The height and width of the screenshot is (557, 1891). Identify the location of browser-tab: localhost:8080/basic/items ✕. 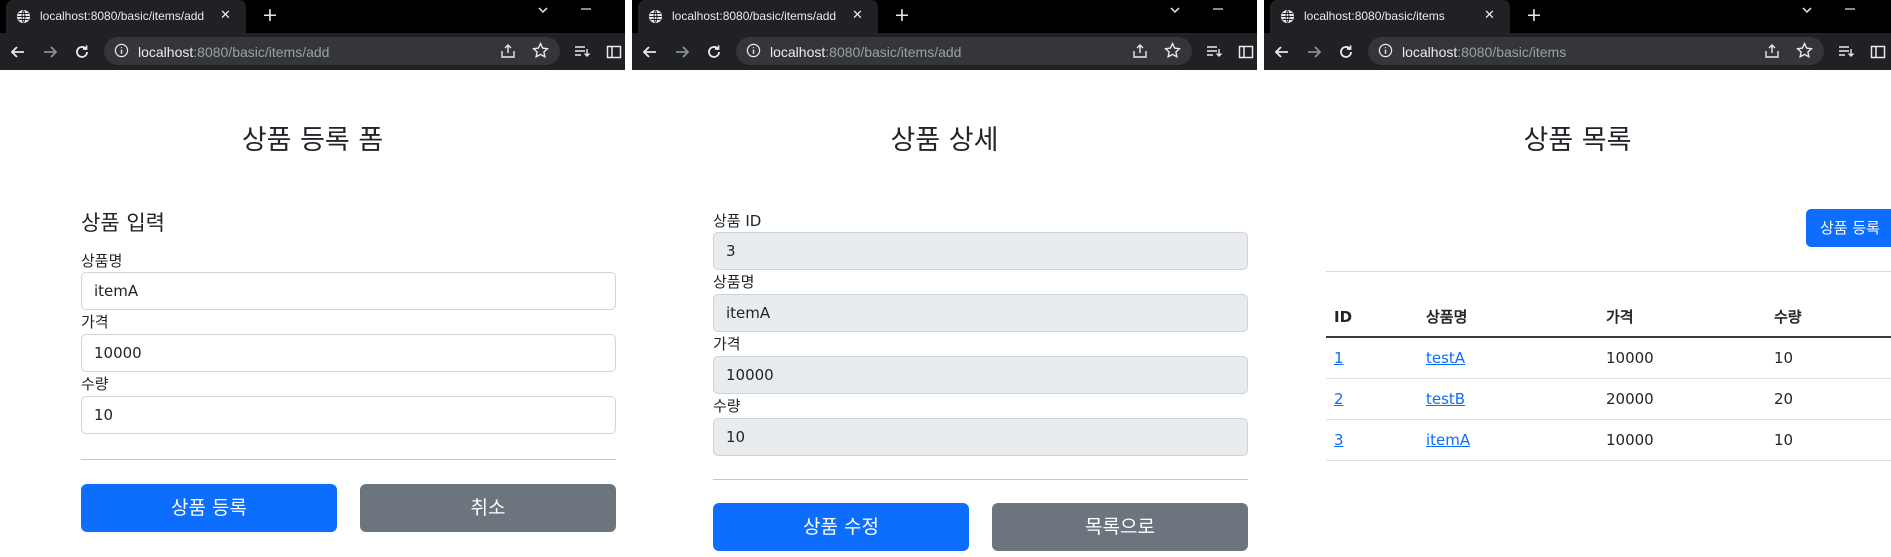
(1390, 16).